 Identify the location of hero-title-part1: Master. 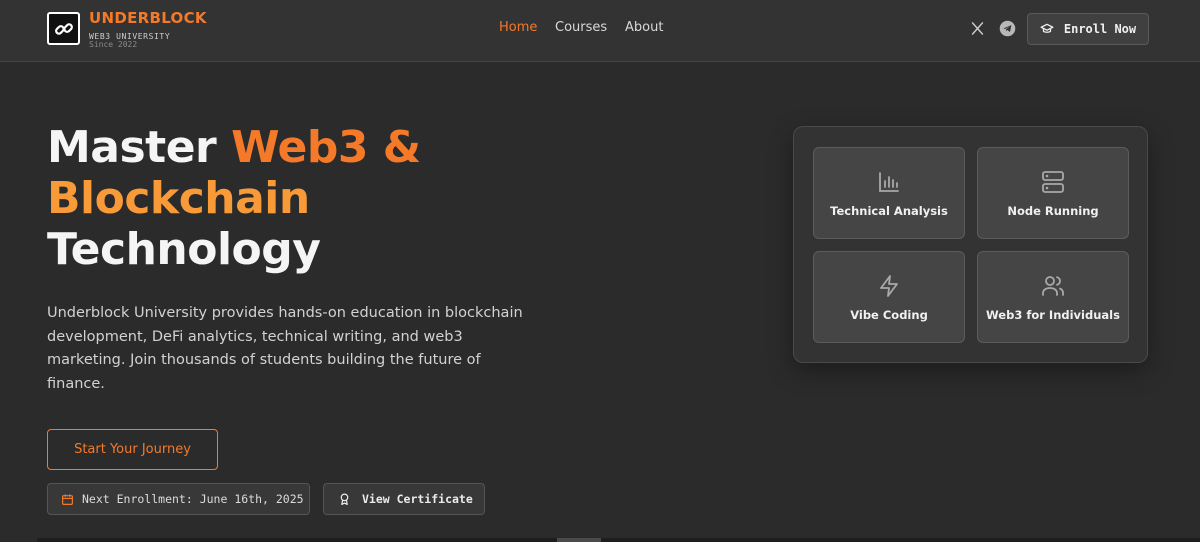
(139, 147).